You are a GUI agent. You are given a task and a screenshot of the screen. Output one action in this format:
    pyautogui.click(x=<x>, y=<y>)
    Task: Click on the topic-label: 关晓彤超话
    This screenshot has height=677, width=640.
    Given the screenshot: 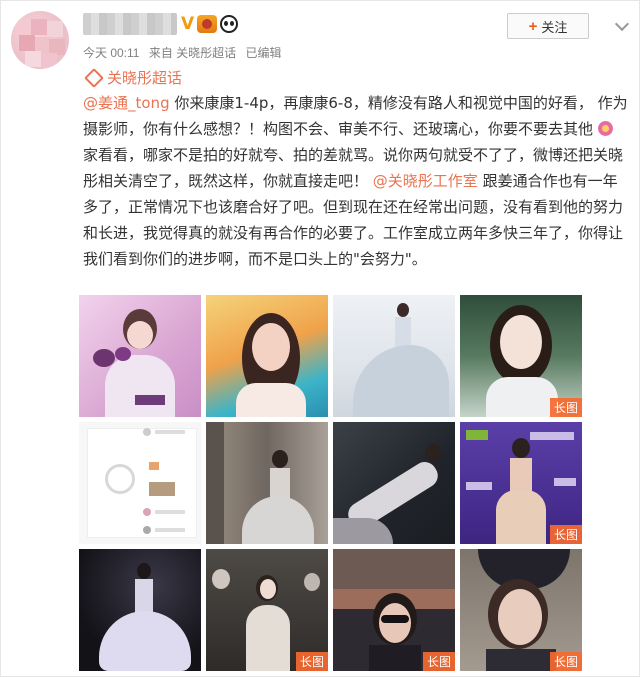 What is the action you would take?
    pyautogui.click(x=145, y=78)
    